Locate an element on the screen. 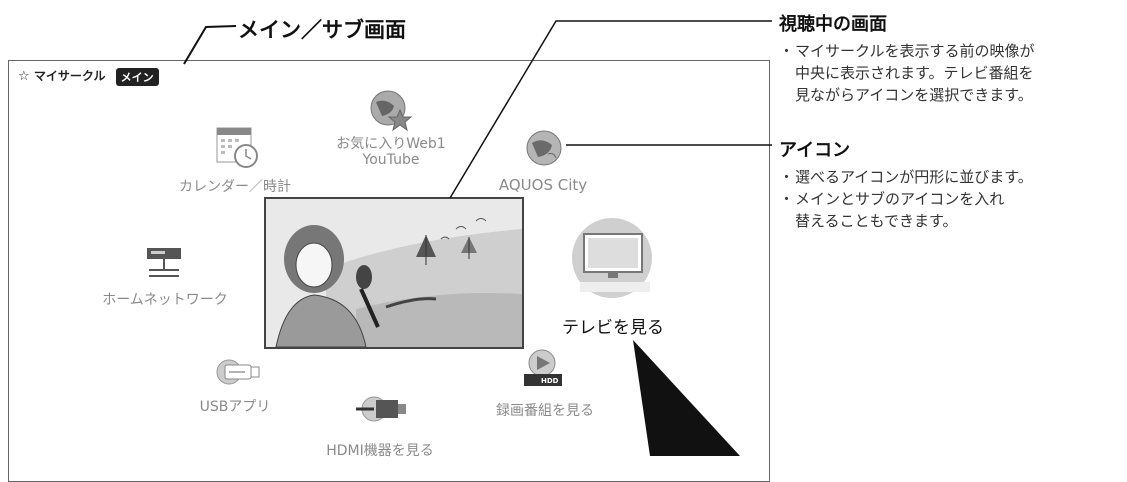 This screenshot has height=482, width=1127. icon-callout-desc-2: ・メインとサブのアイコンを入れ 替えることもできます。 is located at coordinates (892, 210).